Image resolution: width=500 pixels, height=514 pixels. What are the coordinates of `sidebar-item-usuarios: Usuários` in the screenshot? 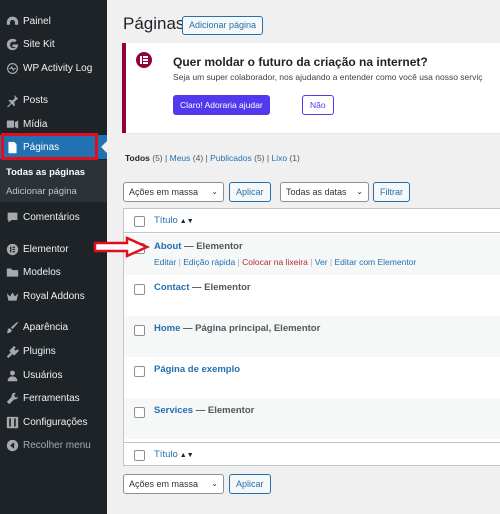 It's located at (53, 375).